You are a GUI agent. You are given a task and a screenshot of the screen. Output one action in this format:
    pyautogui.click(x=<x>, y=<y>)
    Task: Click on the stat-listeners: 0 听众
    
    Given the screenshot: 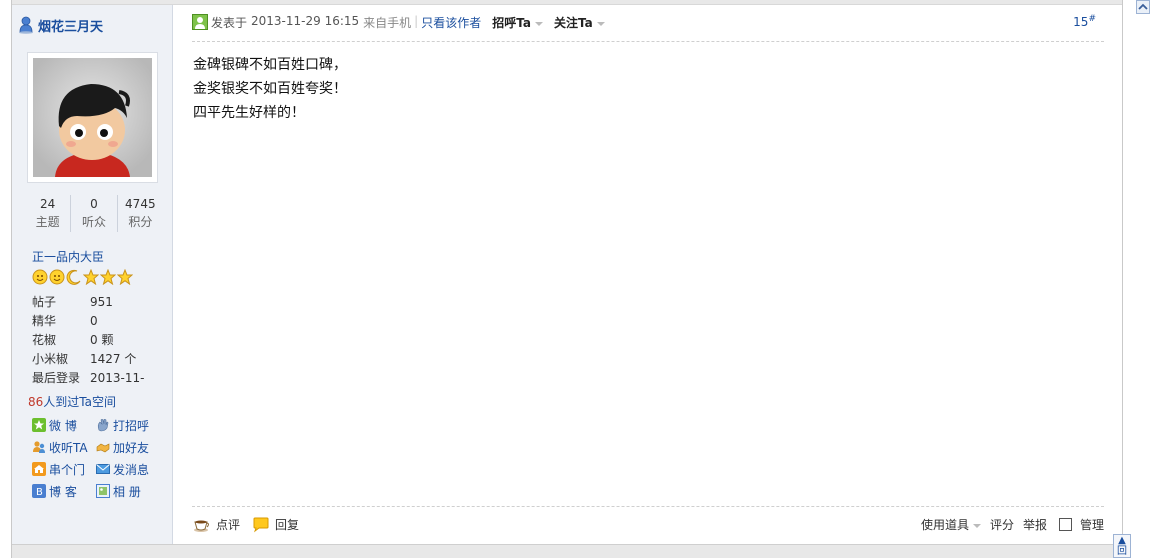 What is the action you would take?
    pyautogui.click(x=94, y=213)
    